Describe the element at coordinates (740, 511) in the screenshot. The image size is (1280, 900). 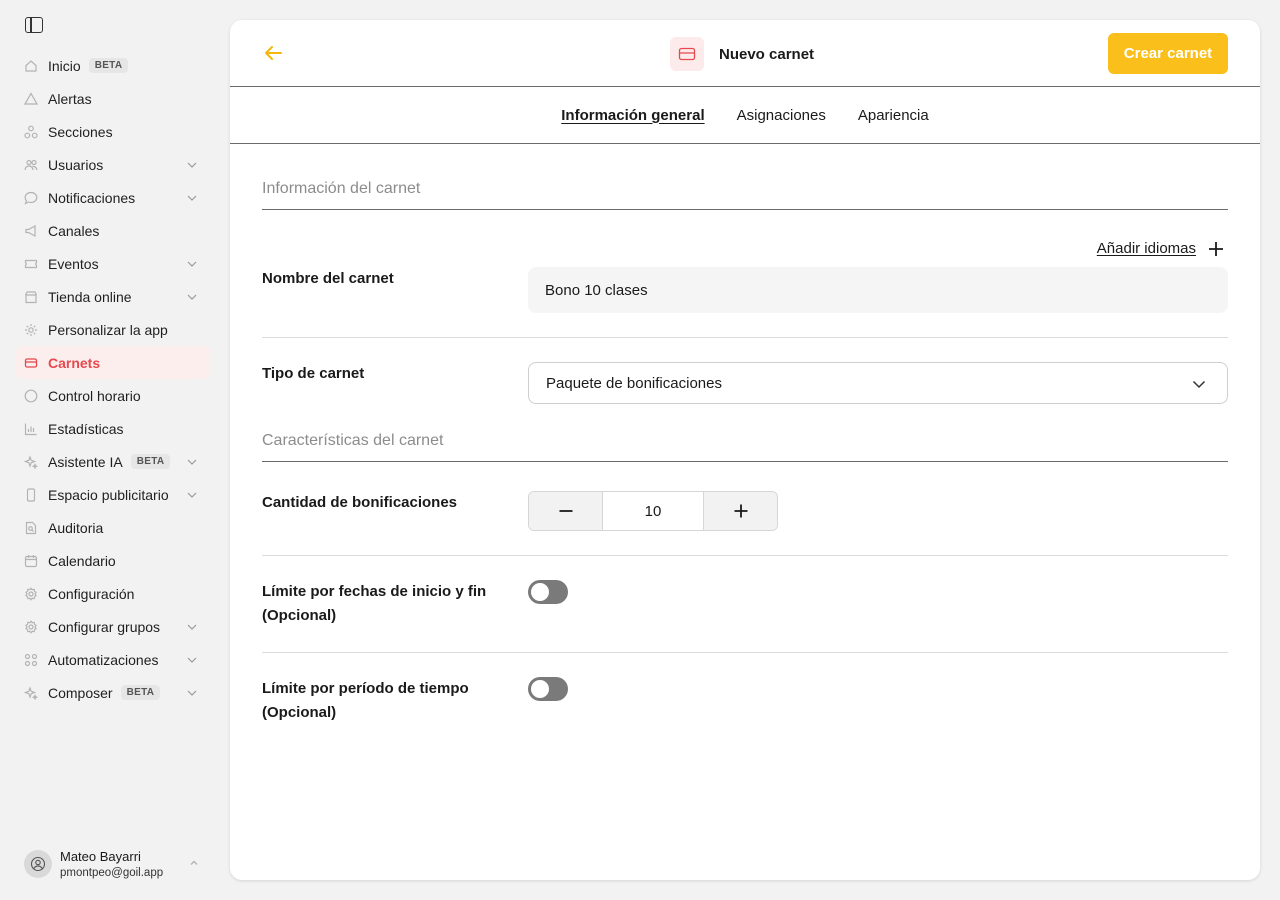
I see `increment-button` at that location.